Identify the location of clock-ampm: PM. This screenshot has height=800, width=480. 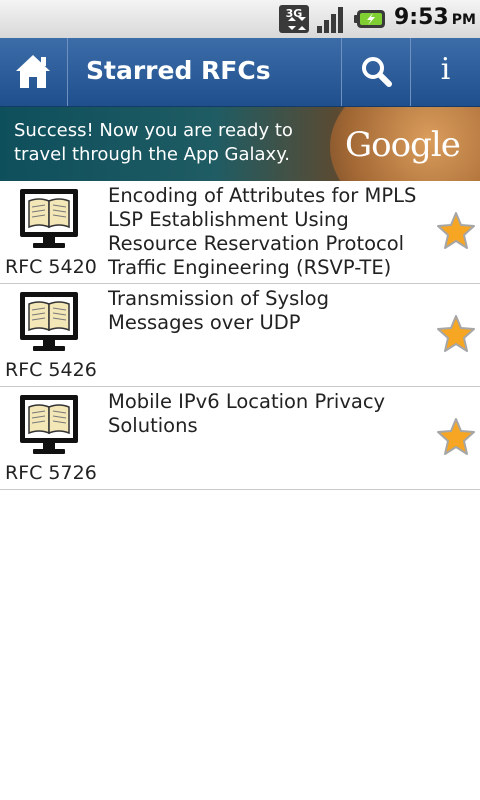
(463, 20).